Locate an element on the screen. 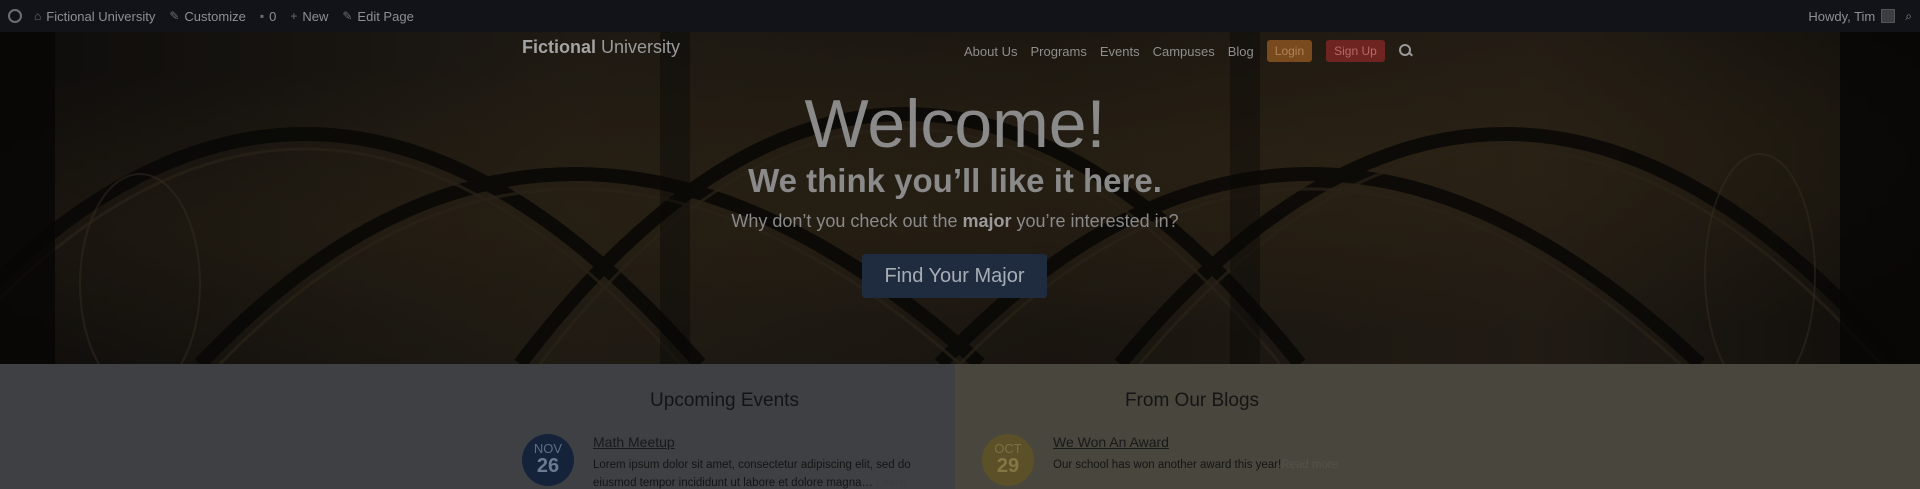 The image size is (1920, 489). login-button: Login is located at coordinates (1289, 51).